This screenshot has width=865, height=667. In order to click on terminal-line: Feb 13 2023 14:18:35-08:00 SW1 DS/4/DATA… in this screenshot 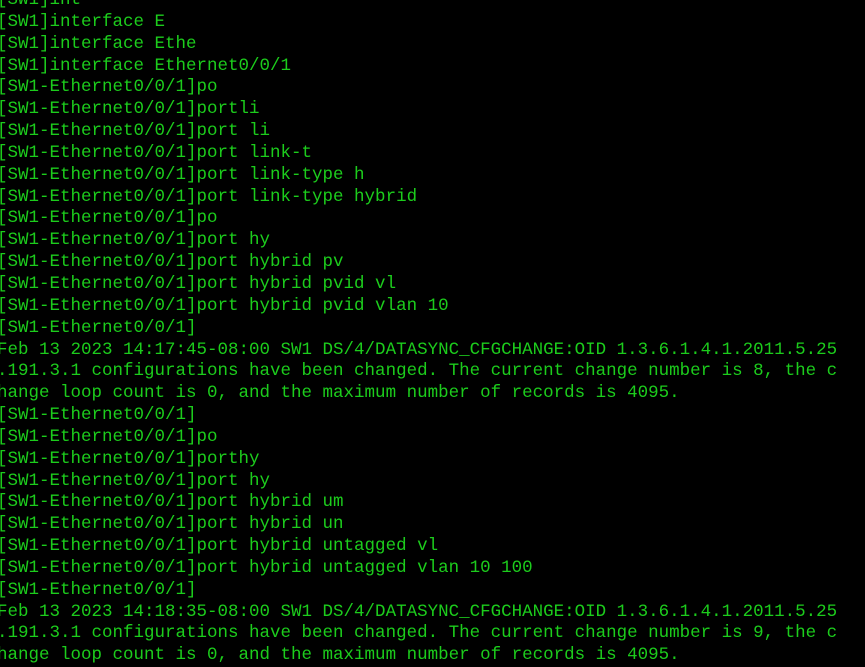, I will do `click(419, 611)`.